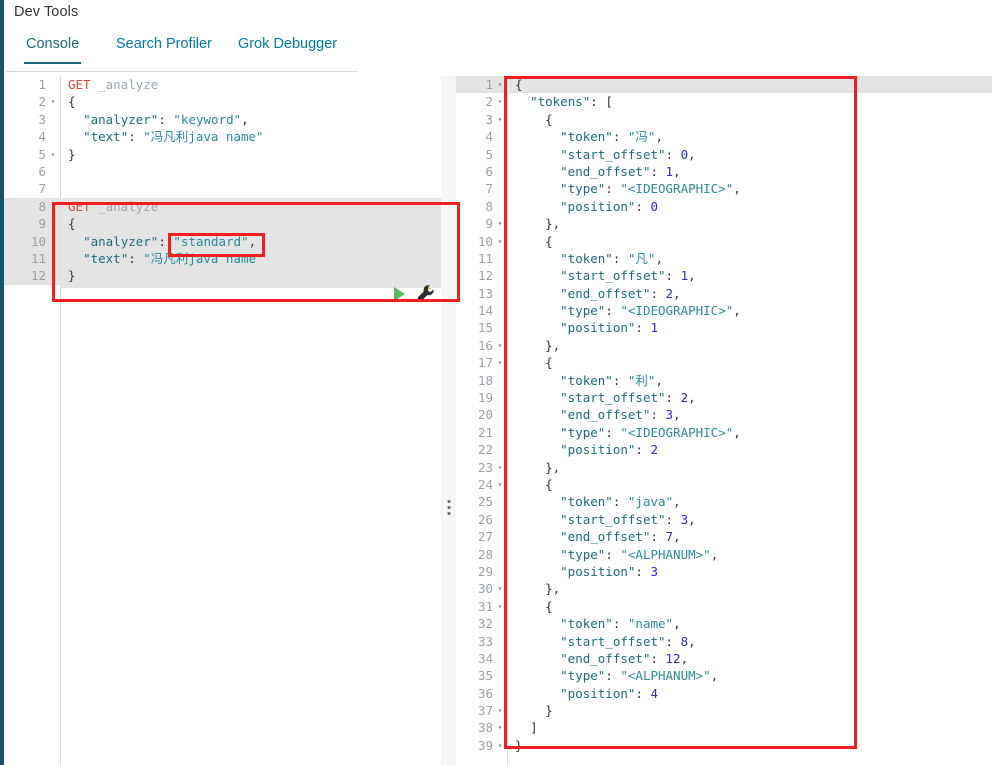 This screenshot has height=765, width=992. Describe the element at coordinates (750, 275) in the screenshot. I see `code-line: "start_offset": 1,` at that location.